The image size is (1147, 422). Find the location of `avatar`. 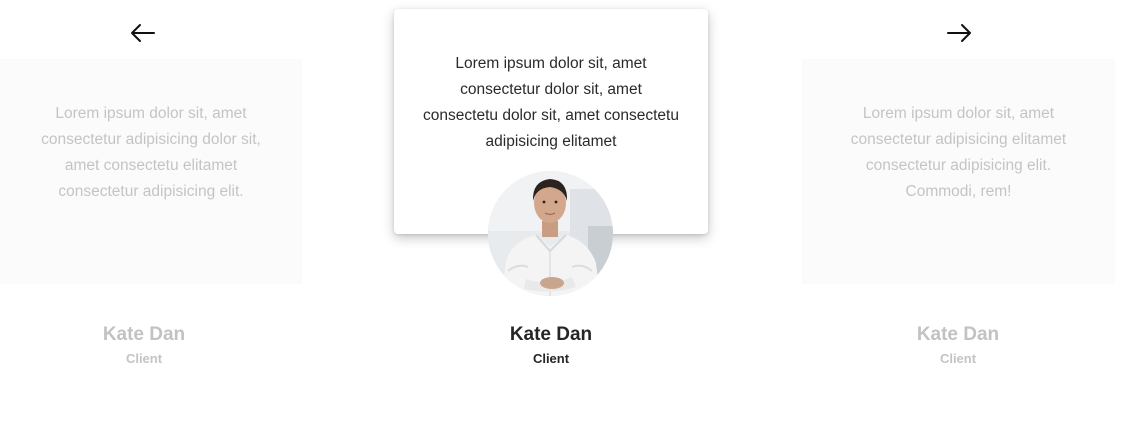

avatar is located at coordinates (550, 233).